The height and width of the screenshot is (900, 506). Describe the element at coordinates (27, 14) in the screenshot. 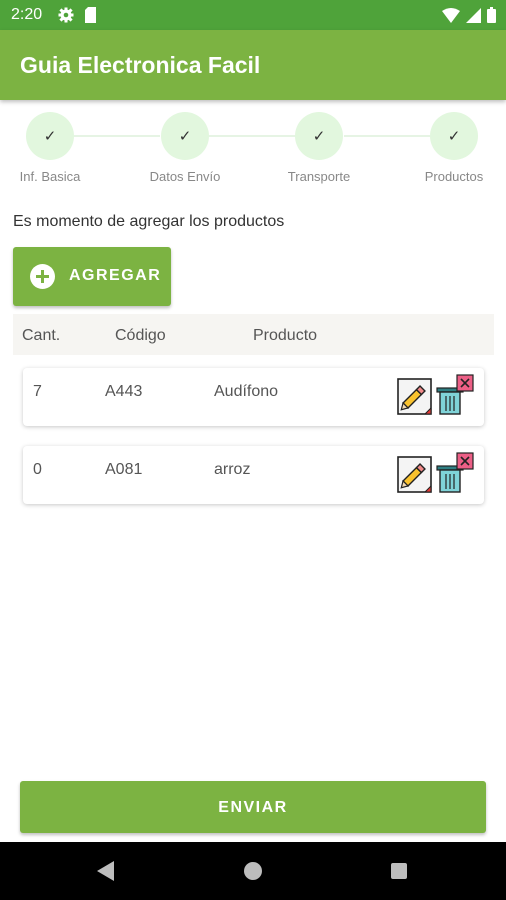

I see `status-time: 2:20` at that location.